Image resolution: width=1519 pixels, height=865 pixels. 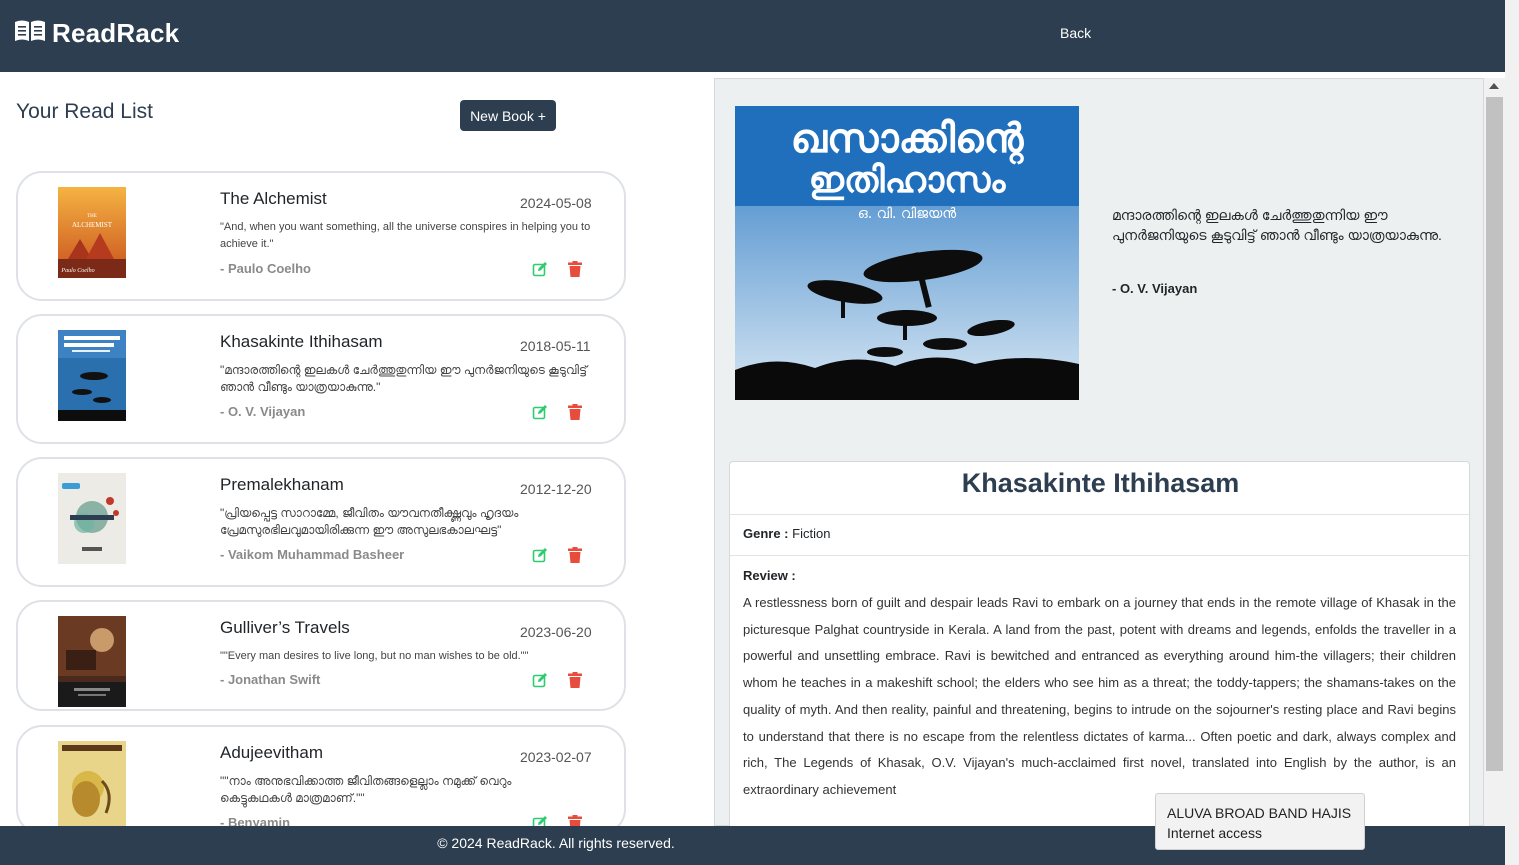 What do you see at coordinates (1512, 432) in the screenshot?
I see `window-scrollbar` at bounding box center [1512, 432].